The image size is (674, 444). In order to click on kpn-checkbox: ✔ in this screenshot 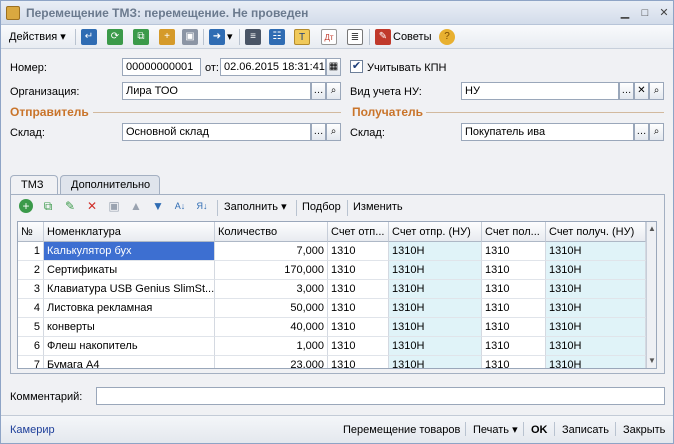, I will do `click(356, 66)`.